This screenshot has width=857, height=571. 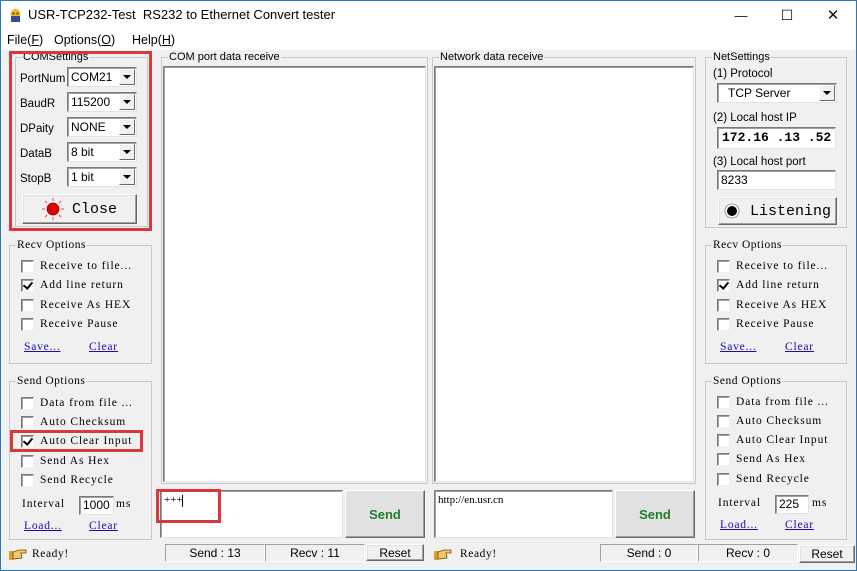 I want to click on right-recv-clear-link: Clear, so click(x=799, y=347).